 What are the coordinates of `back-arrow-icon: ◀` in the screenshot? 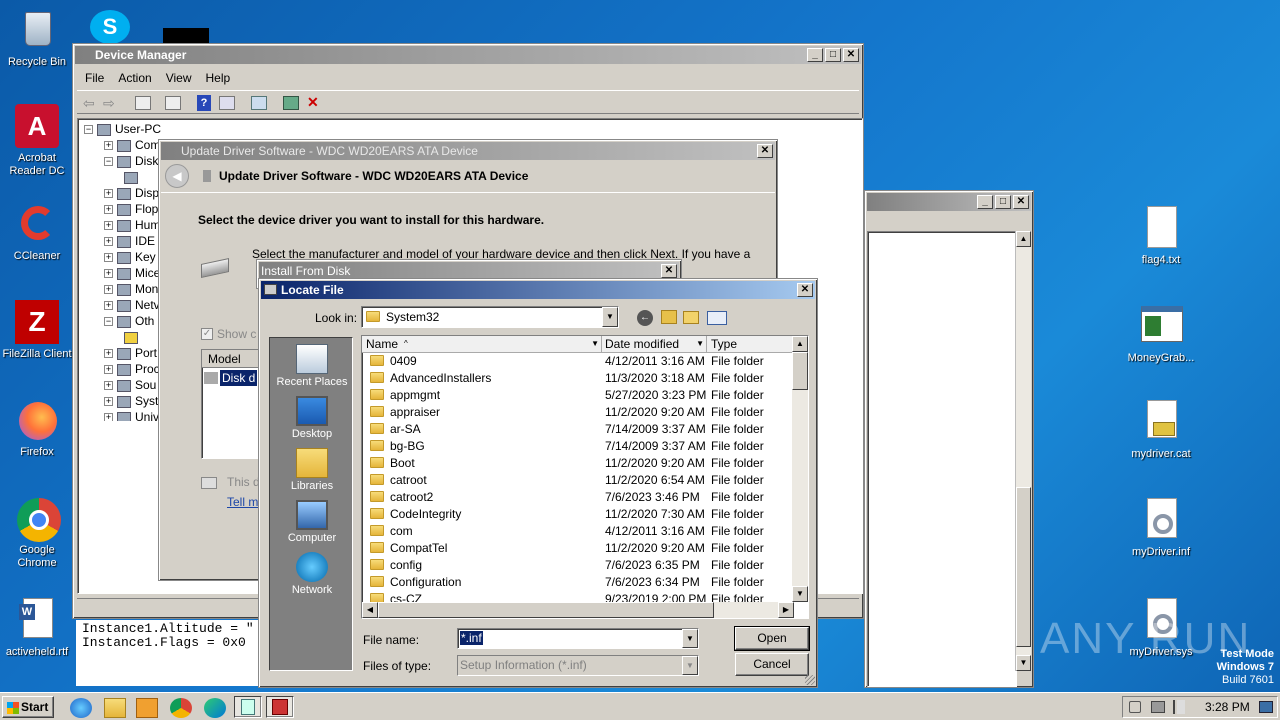 It's located at (177, 176).